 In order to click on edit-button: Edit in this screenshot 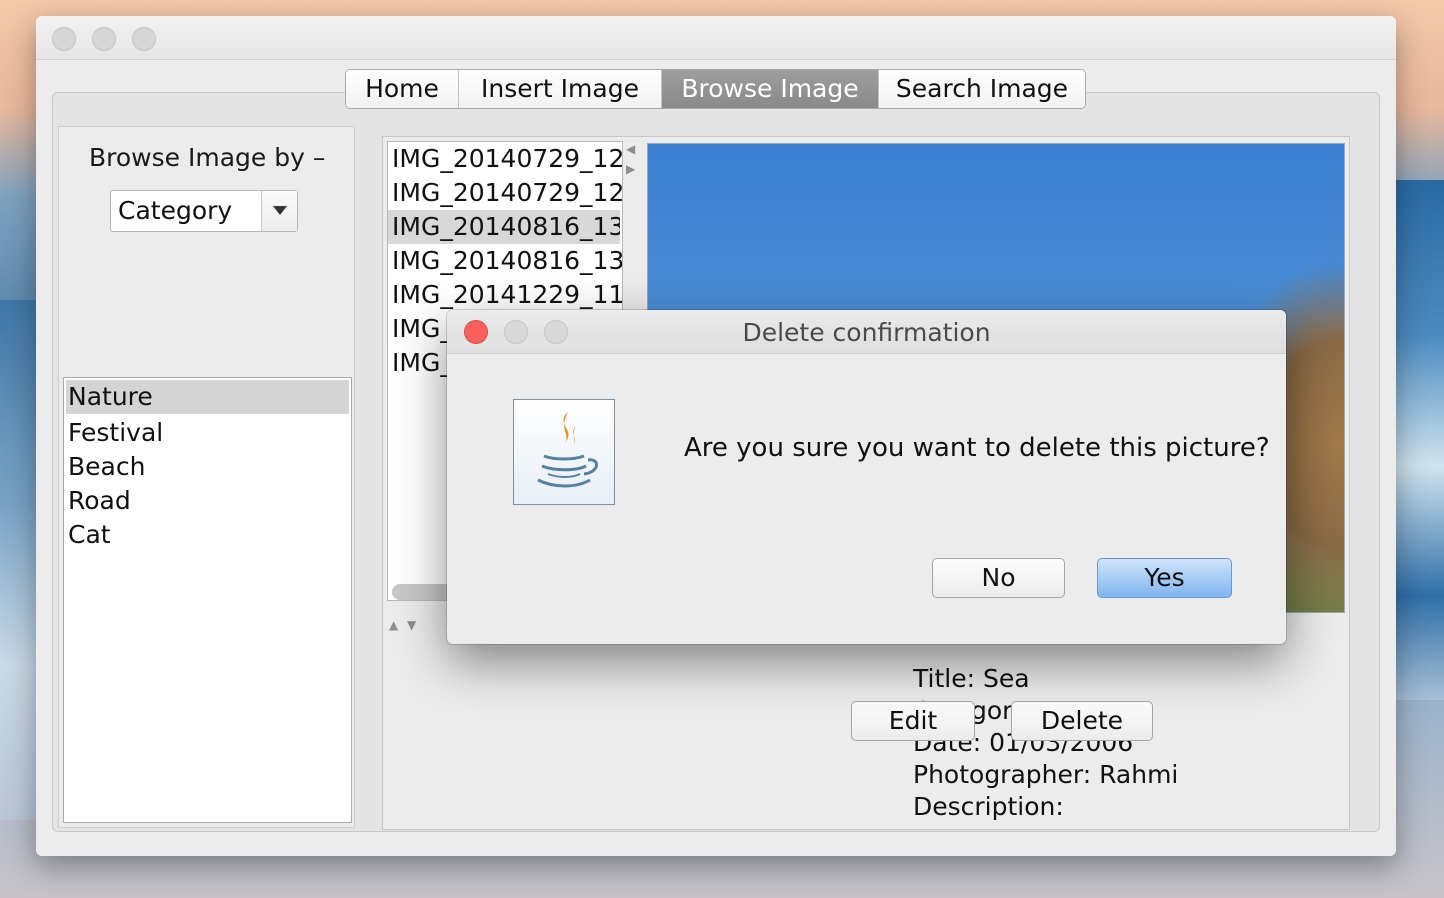, I will do `click(913, 721)`.